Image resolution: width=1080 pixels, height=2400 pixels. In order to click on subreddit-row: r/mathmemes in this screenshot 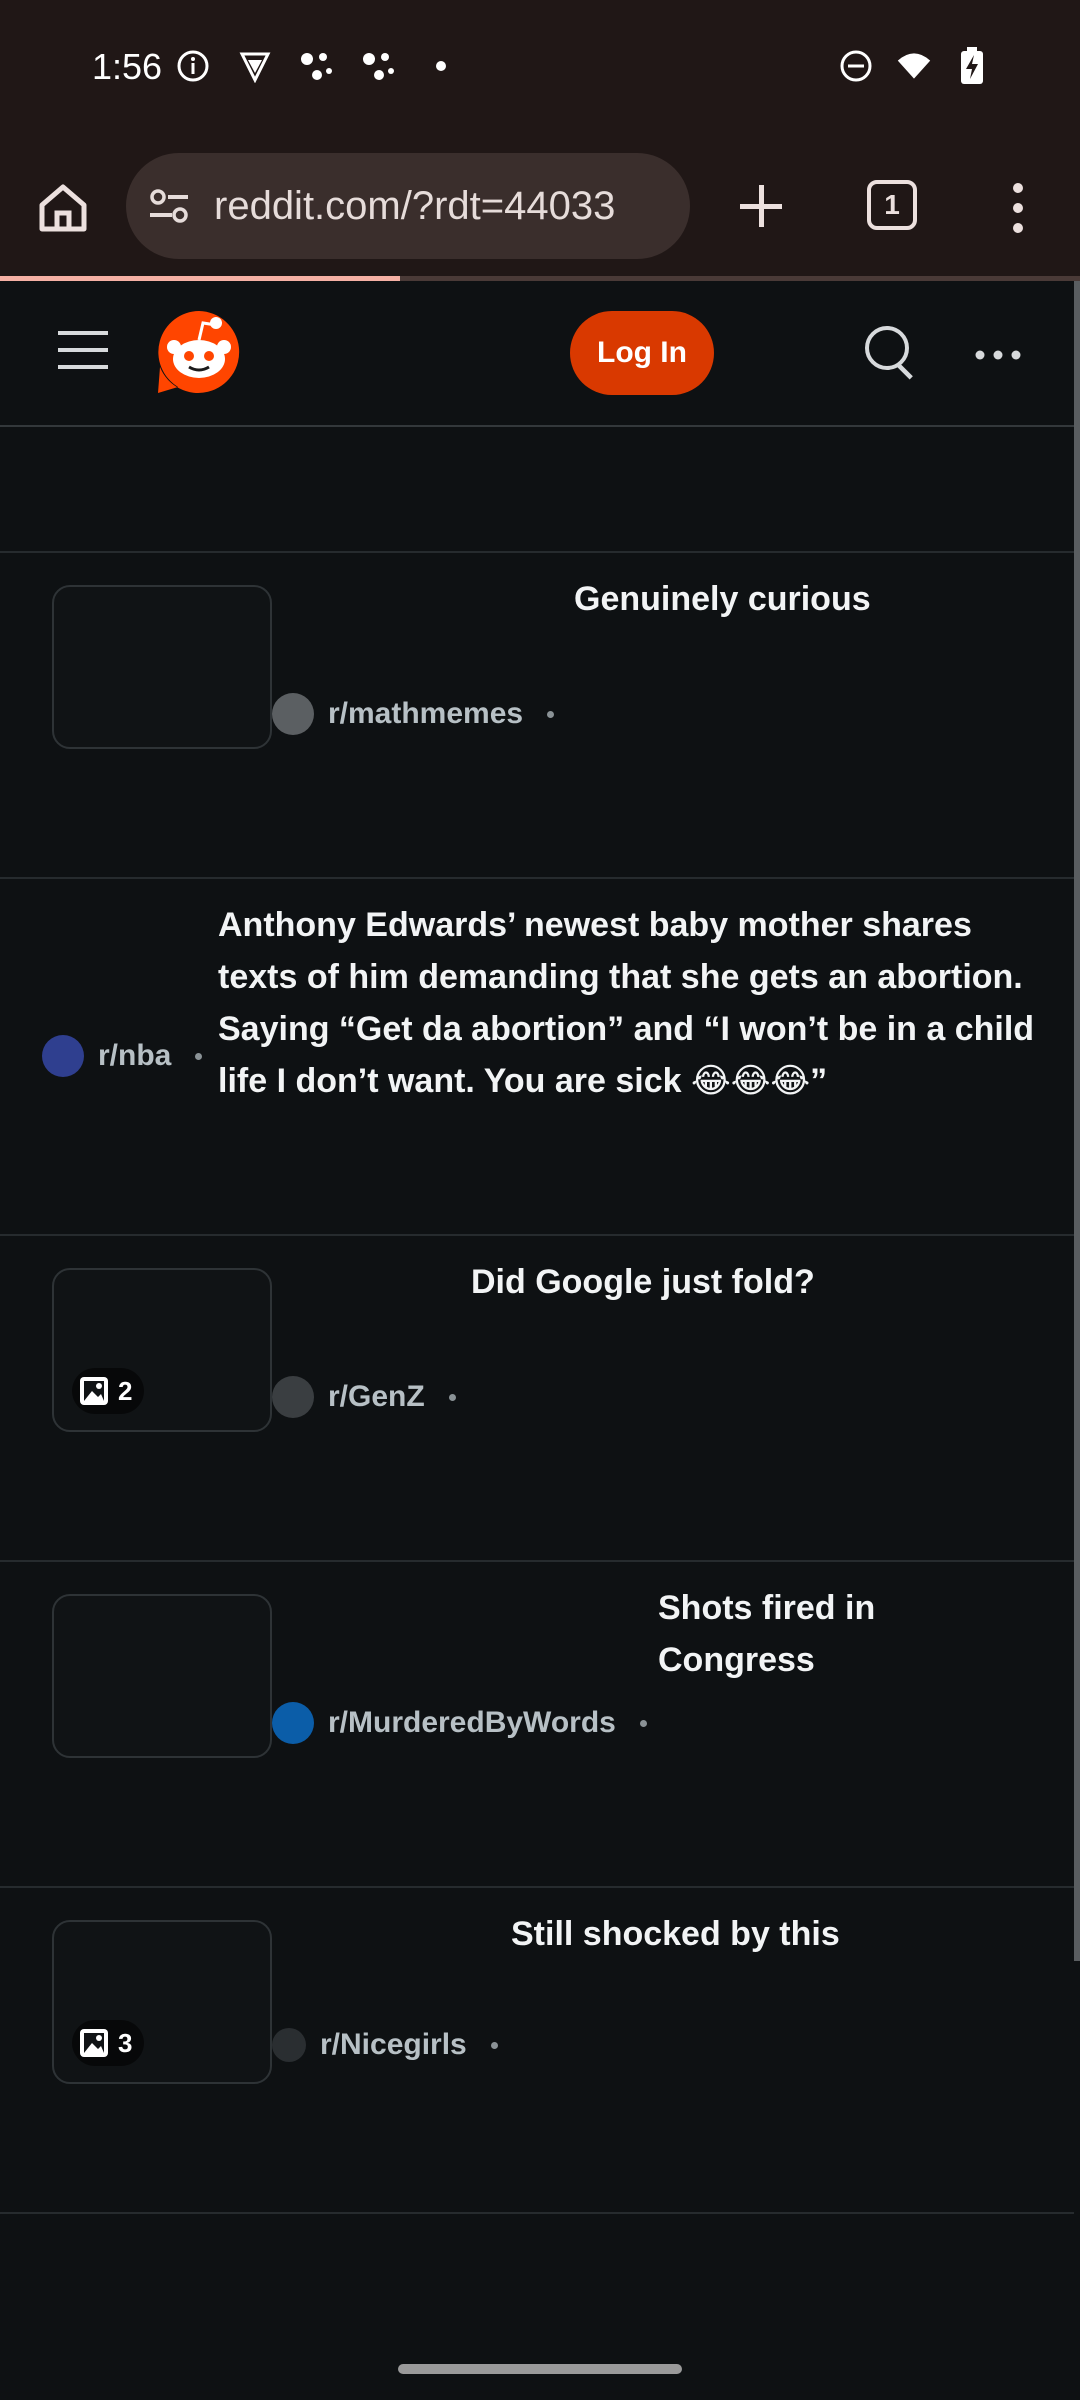, I will do `click(413, 714)`.